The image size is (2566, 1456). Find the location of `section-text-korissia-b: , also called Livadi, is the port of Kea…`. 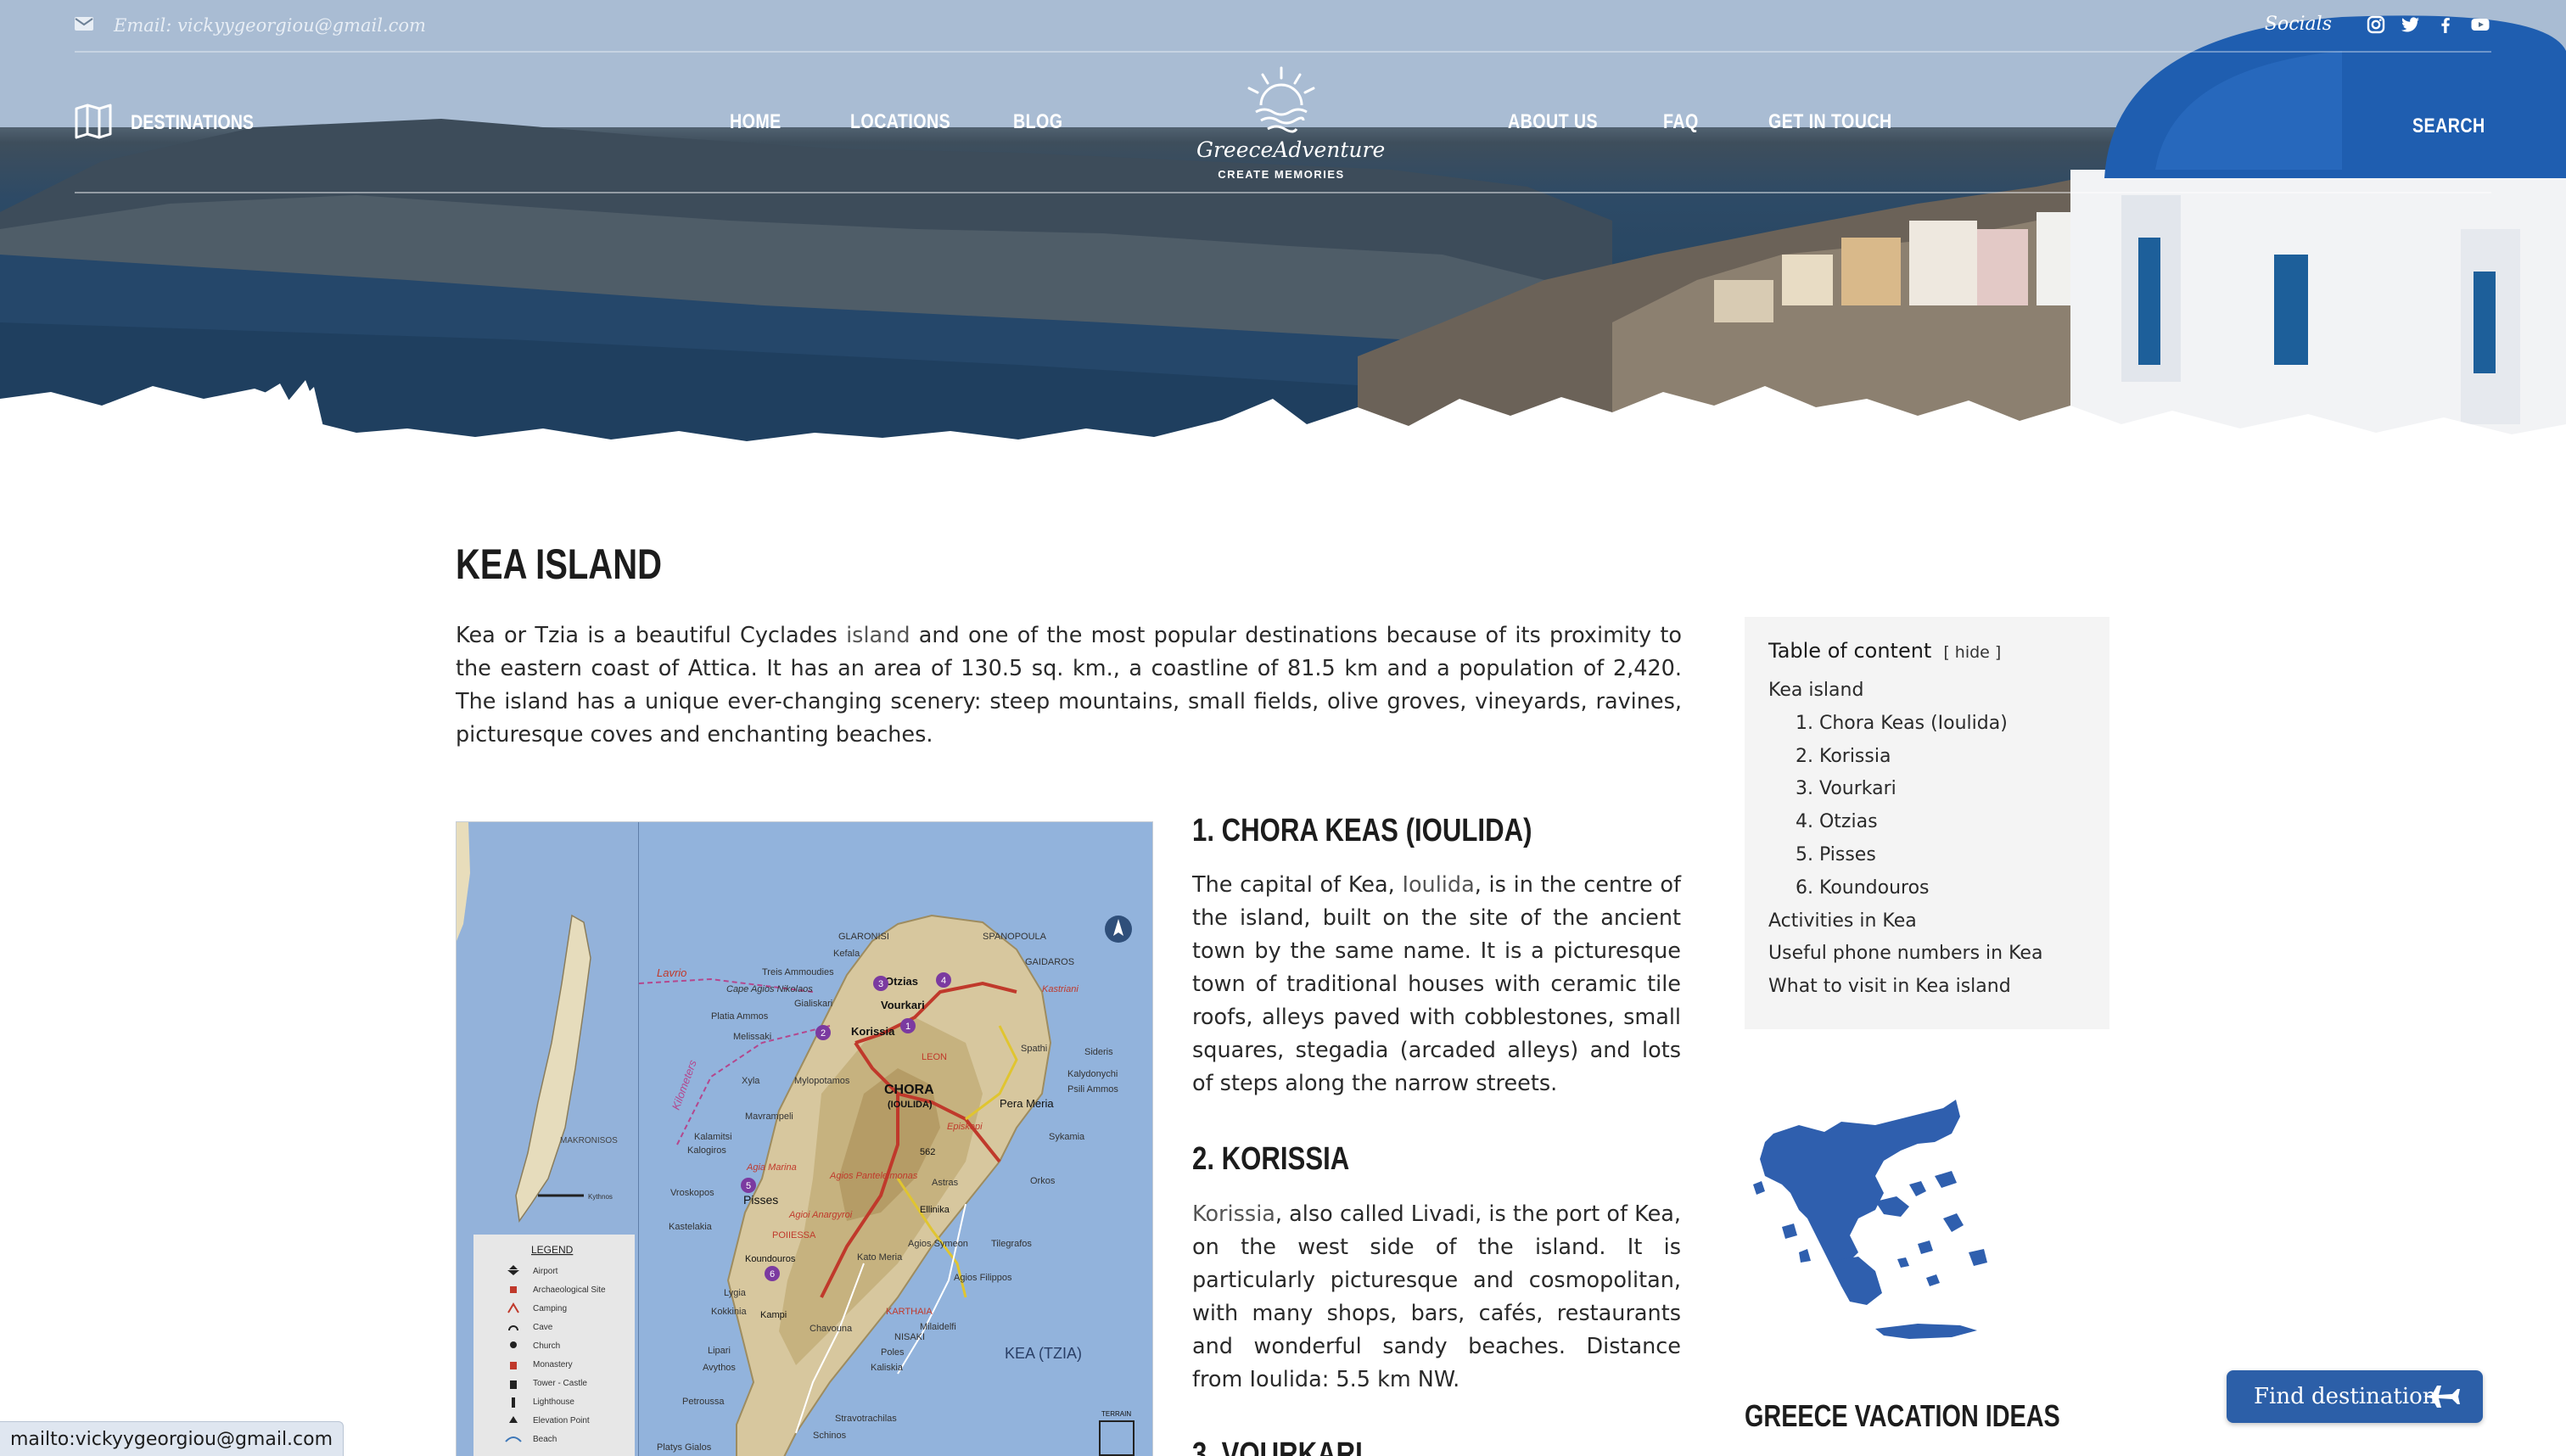

section-text-korissia-b: , also called Livadi, is the port of Kea… is located at coordinates (1436, 1296).